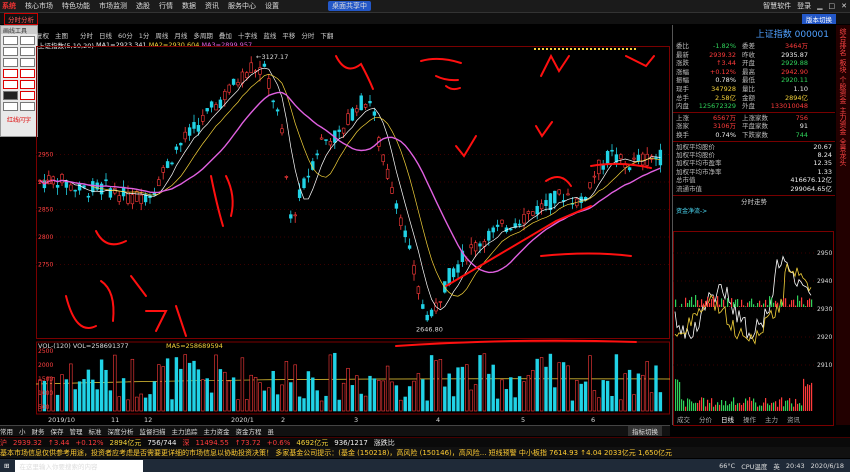 This screenshot has height=472, width=850. What do you see at coordinates (10, 62) in the screenshot?
I see `rect-tool-icon` at bounding box center [10, 62].